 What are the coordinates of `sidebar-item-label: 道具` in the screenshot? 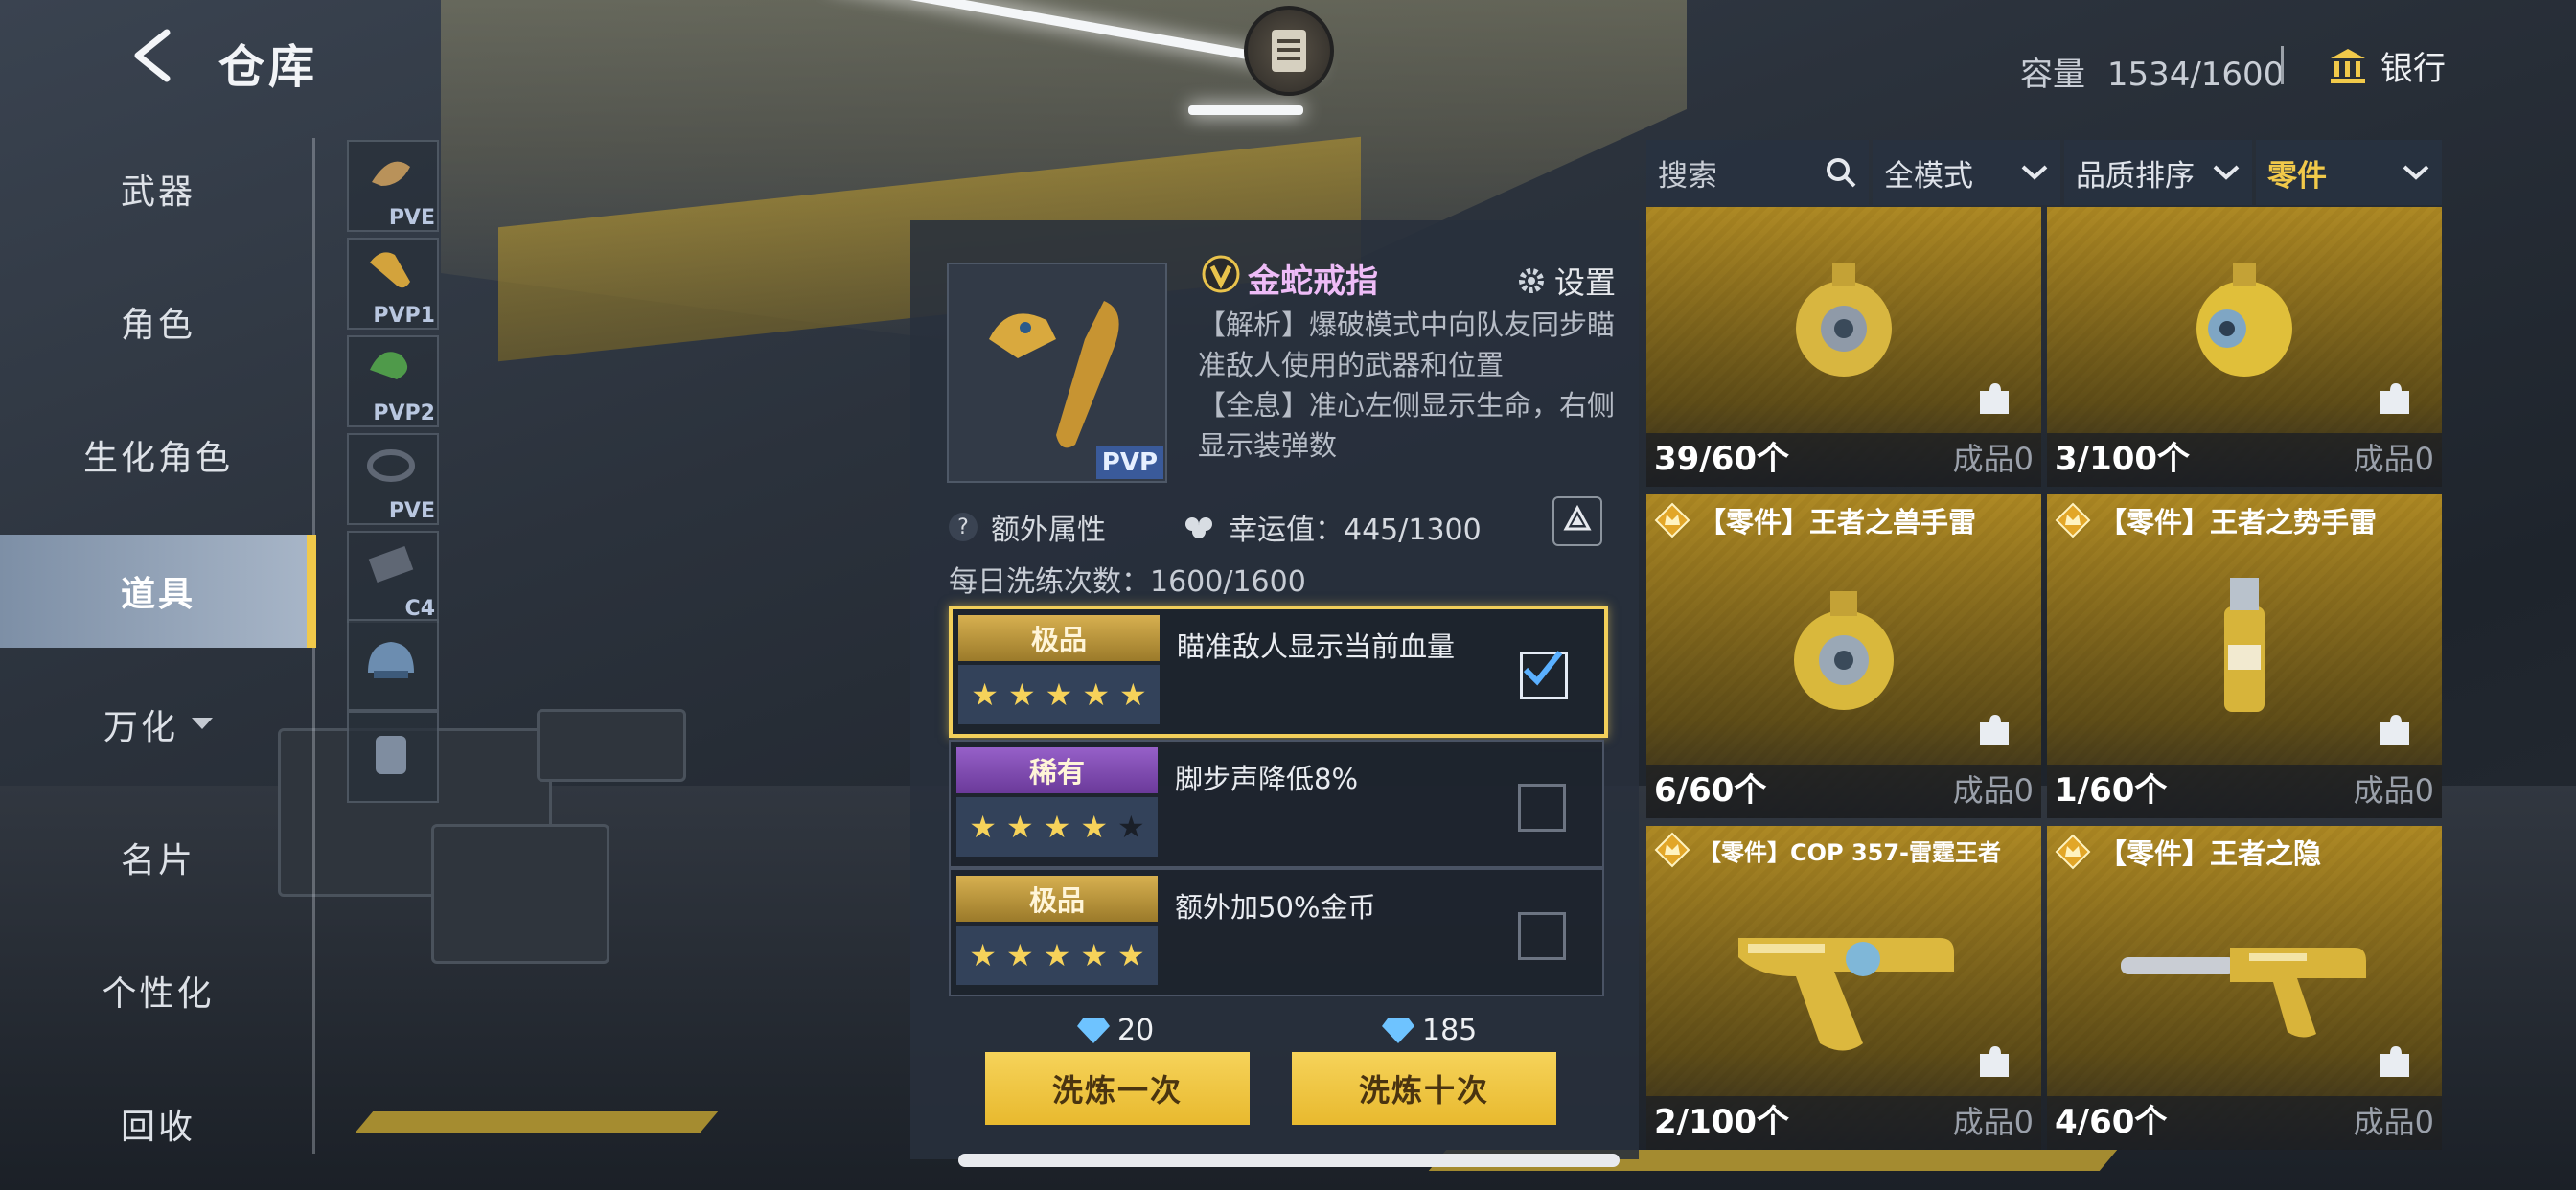 It's located at (158, 594).